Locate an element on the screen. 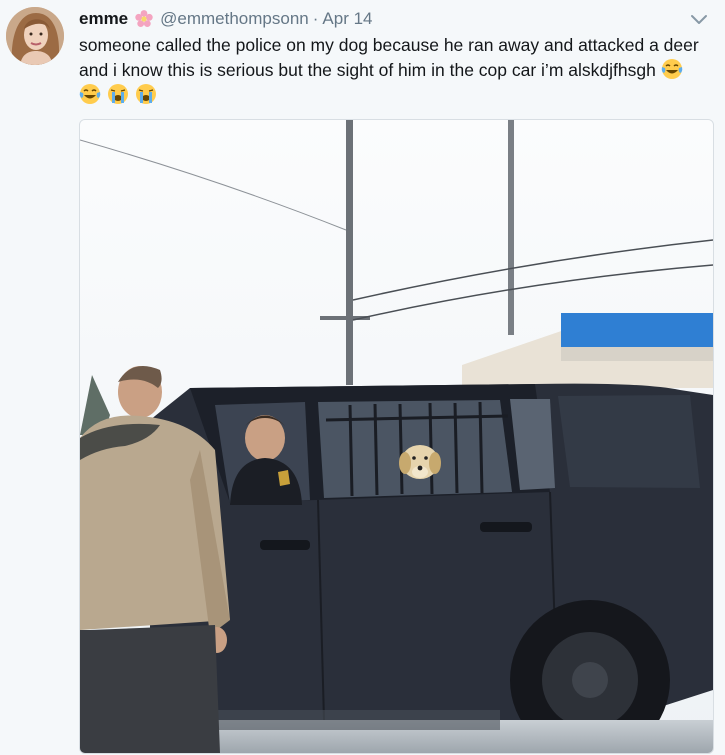 This screenshot has height=755, width=725. chevron-down-icon is located at coordinates (699, 20).